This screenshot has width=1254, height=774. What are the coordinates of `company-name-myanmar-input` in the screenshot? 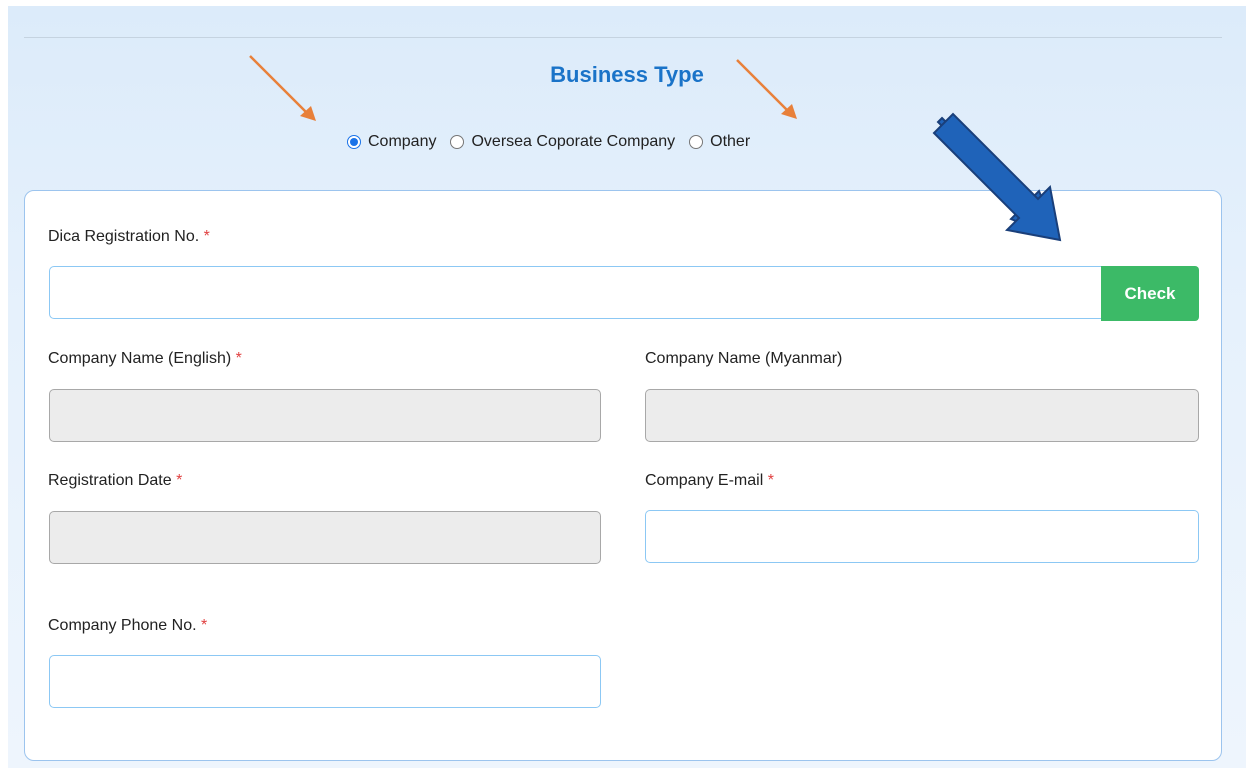 It's located at (922, 415).